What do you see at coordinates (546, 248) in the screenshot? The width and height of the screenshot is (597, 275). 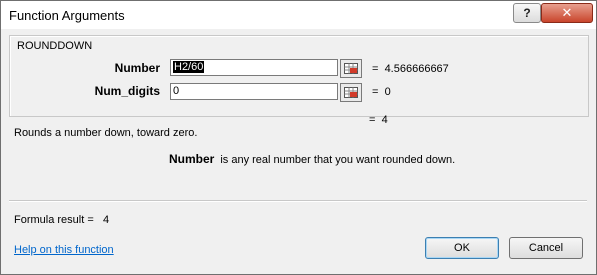 I see `cancel-button: Cancel` at bounding box center [546, 248].